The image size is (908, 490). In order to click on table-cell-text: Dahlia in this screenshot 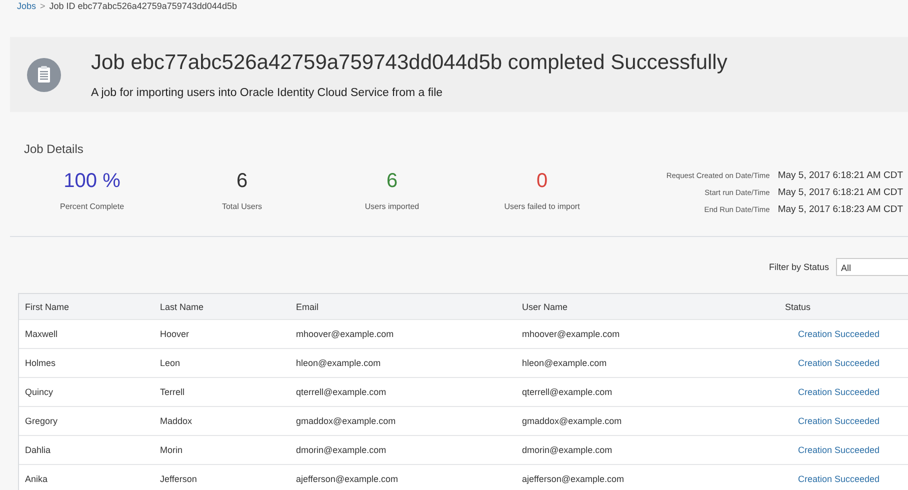, I will do `click(38, 450)`.